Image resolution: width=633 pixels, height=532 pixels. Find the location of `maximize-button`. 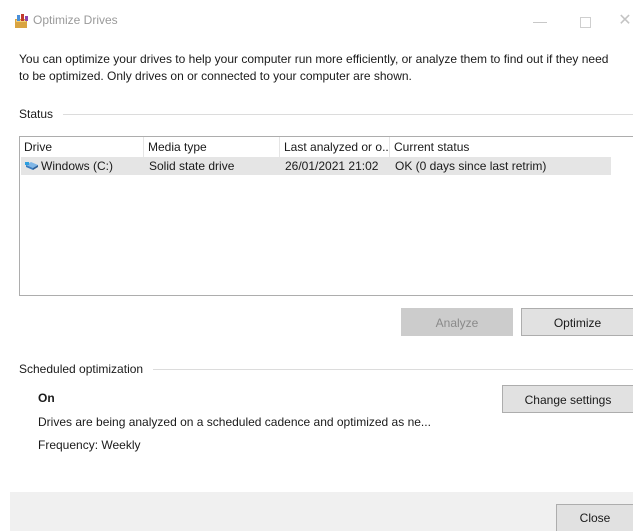

maximize-button is located at coordinates (585, 21).